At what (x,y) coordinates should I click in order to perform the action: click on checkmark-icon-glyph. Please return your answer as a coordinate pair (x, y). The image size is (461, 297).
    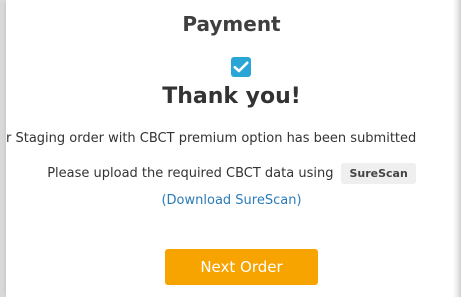
    Looking at the image, I should click on (241, 67).